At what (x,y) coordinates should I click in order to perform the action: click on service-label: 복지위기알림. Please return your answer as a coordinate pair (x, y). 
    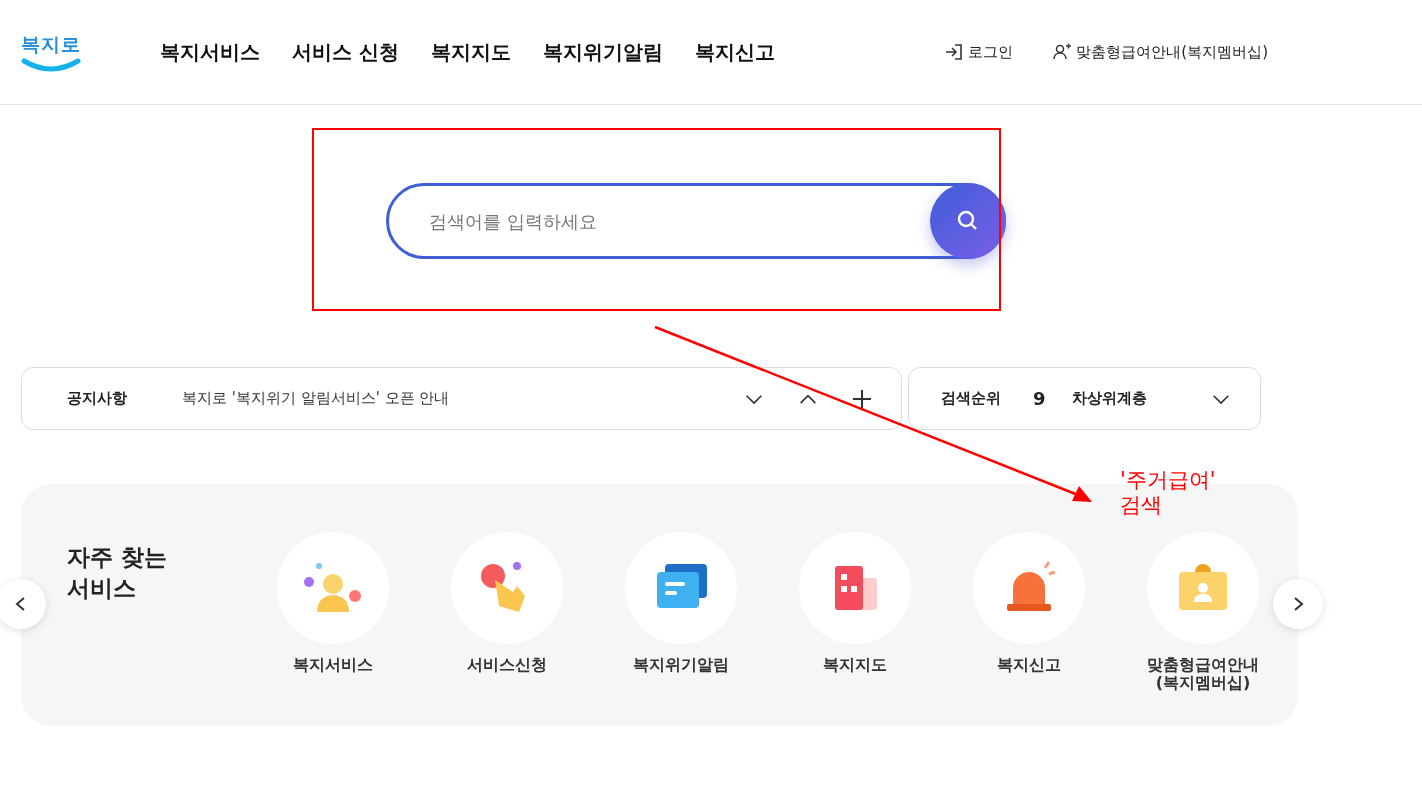
    Looking at the image, I should click on (681, 665).